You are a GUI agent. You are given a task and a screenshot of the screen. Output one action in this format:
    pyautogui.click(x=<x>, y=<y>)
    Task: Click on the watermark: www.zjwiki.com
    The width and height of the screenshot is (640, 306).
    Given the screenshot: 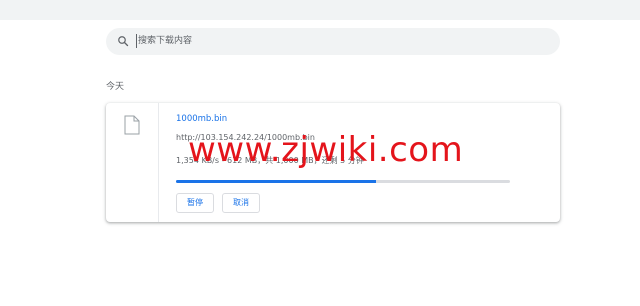 What is the action you would take?
    pyautogui.click(x=326, y=150)
    